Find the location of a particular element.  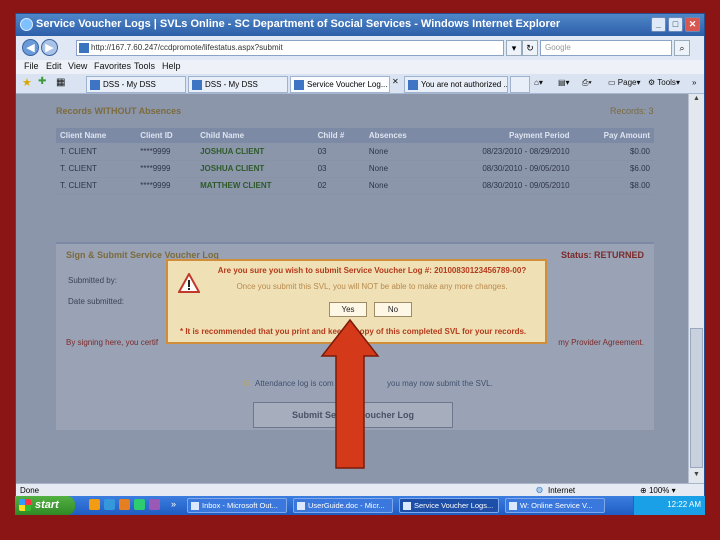

records-heading: Records WITHOUT Absences is located at coordinates (119, 111).